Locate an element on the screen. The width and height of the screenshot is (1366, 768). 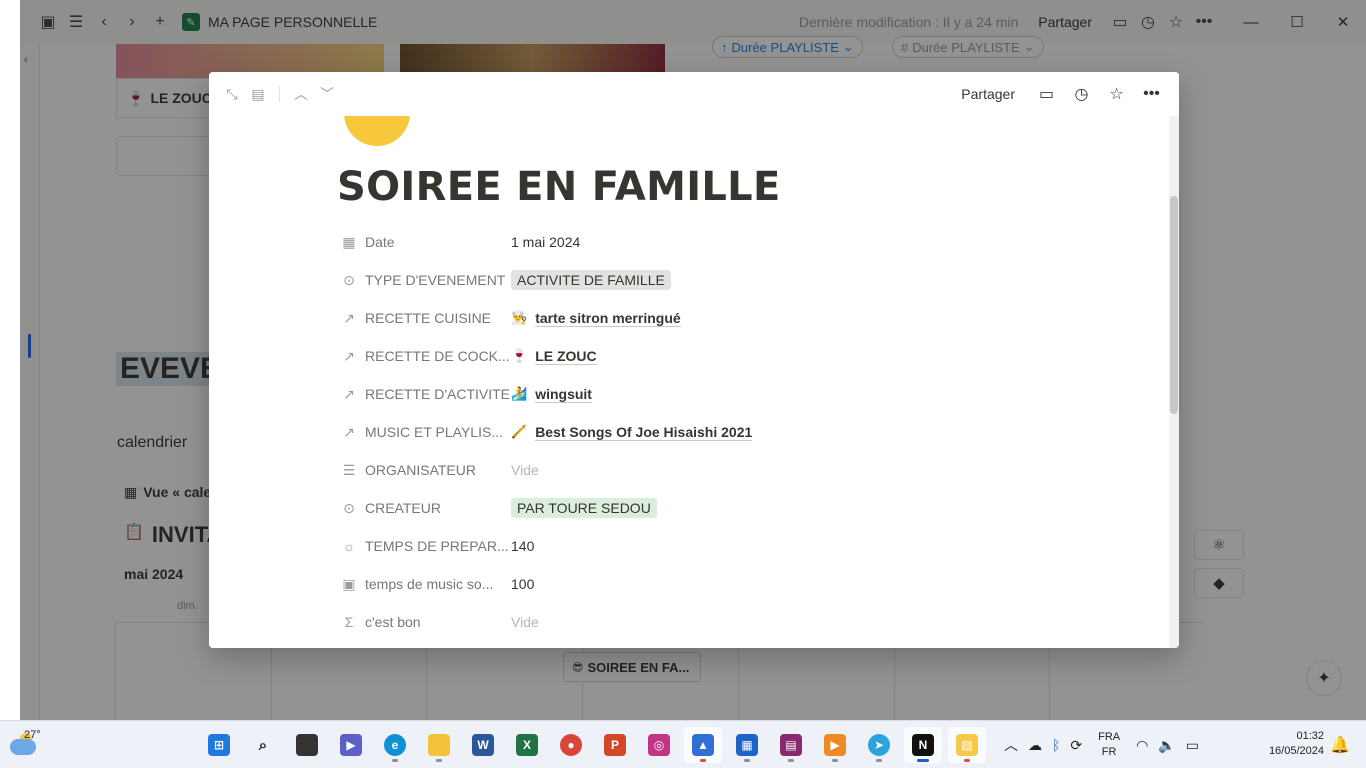
word-app: W is located at coordinates (483, 745).